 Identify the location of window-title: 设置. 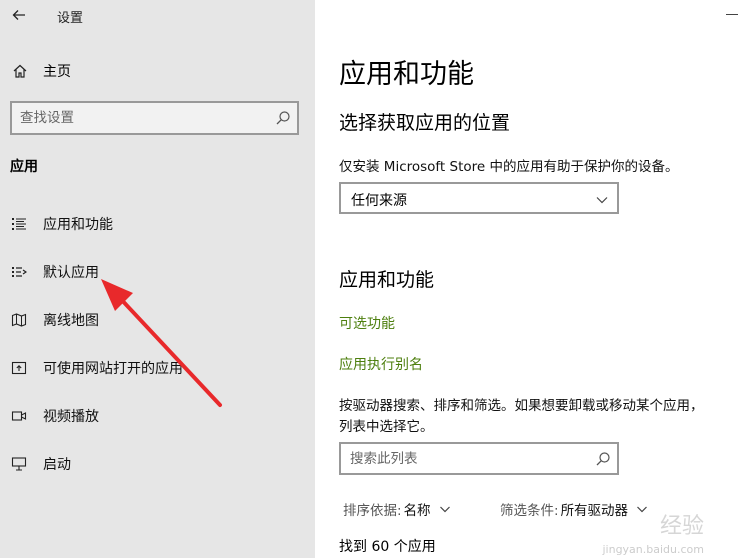
(70, 18).